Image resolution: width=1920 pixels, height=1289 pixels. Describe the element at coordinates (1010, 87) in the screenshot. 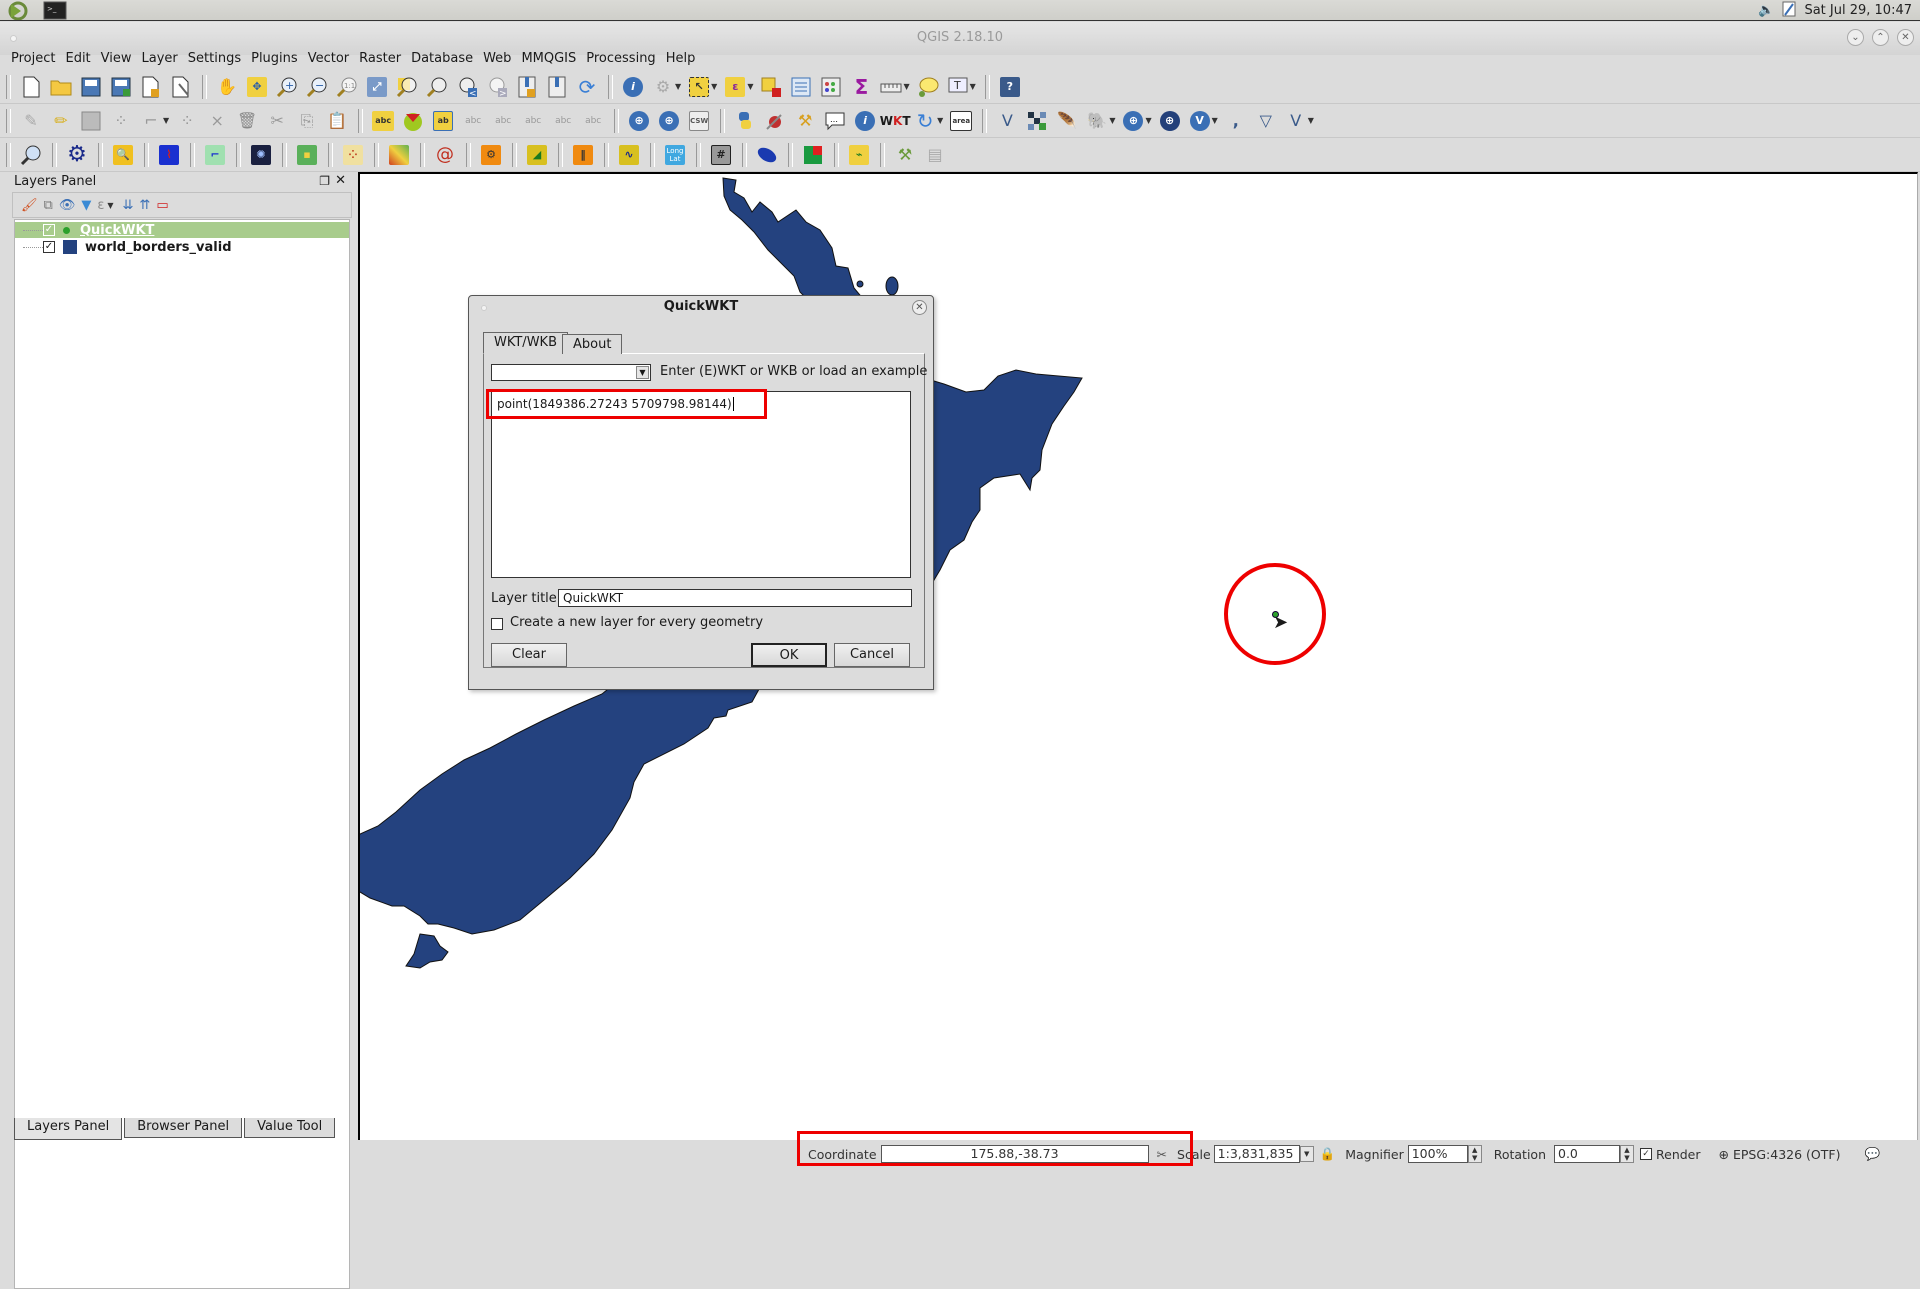

I see `help-icon: ?` at that location.